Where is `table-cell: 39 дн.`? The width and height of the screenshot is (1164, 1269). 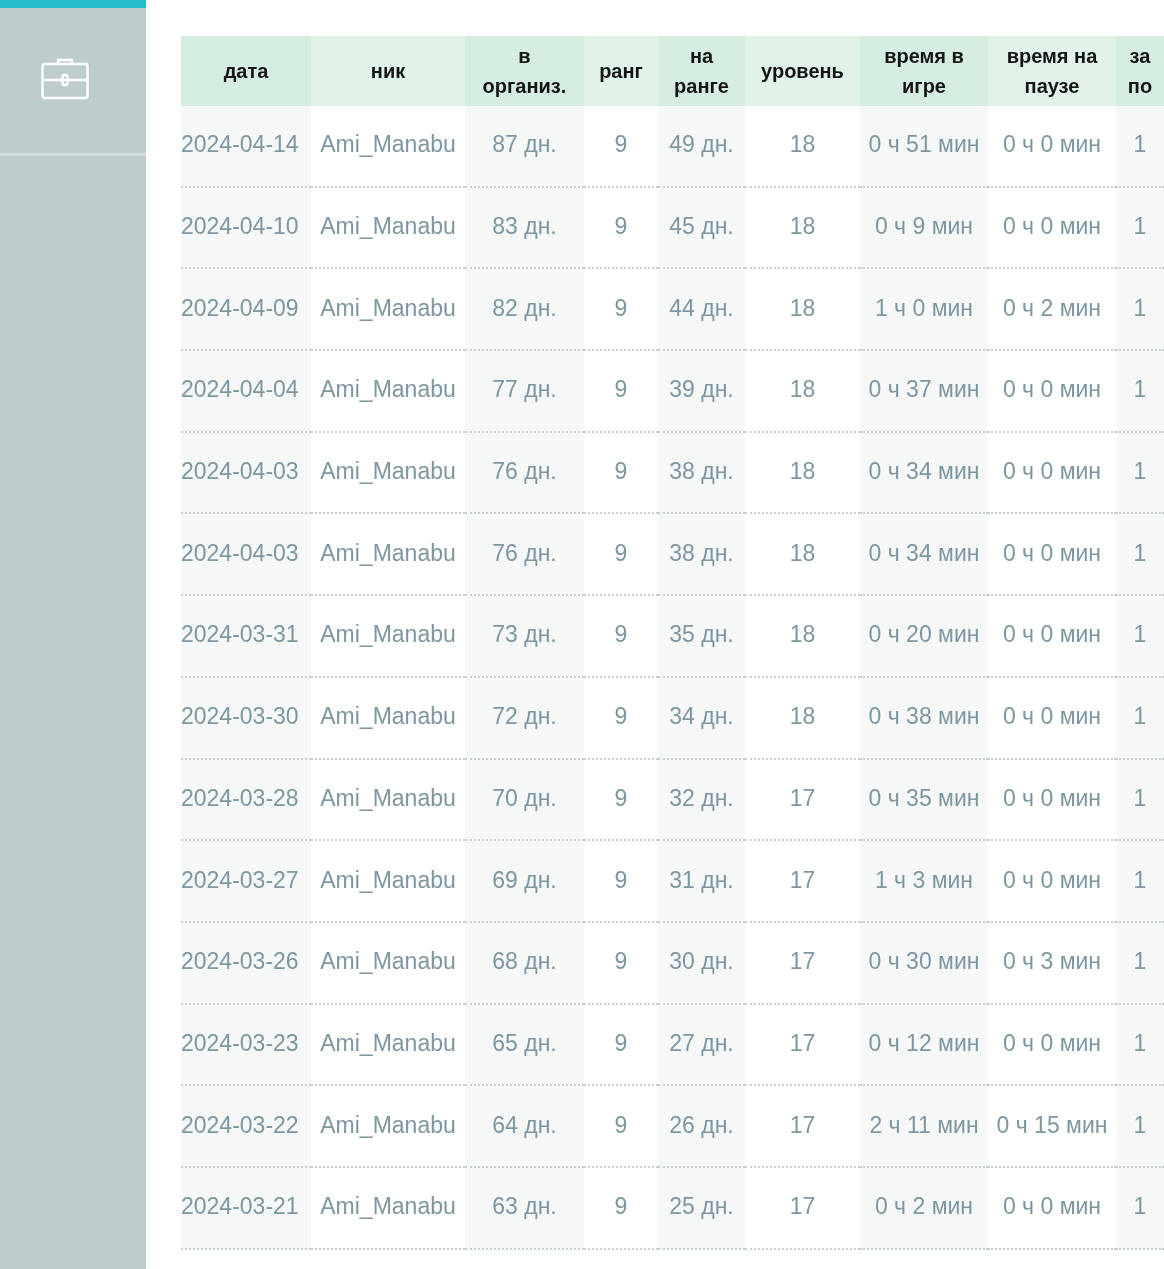 table-cell: 39 дн. is located at coordinates (701, 390).